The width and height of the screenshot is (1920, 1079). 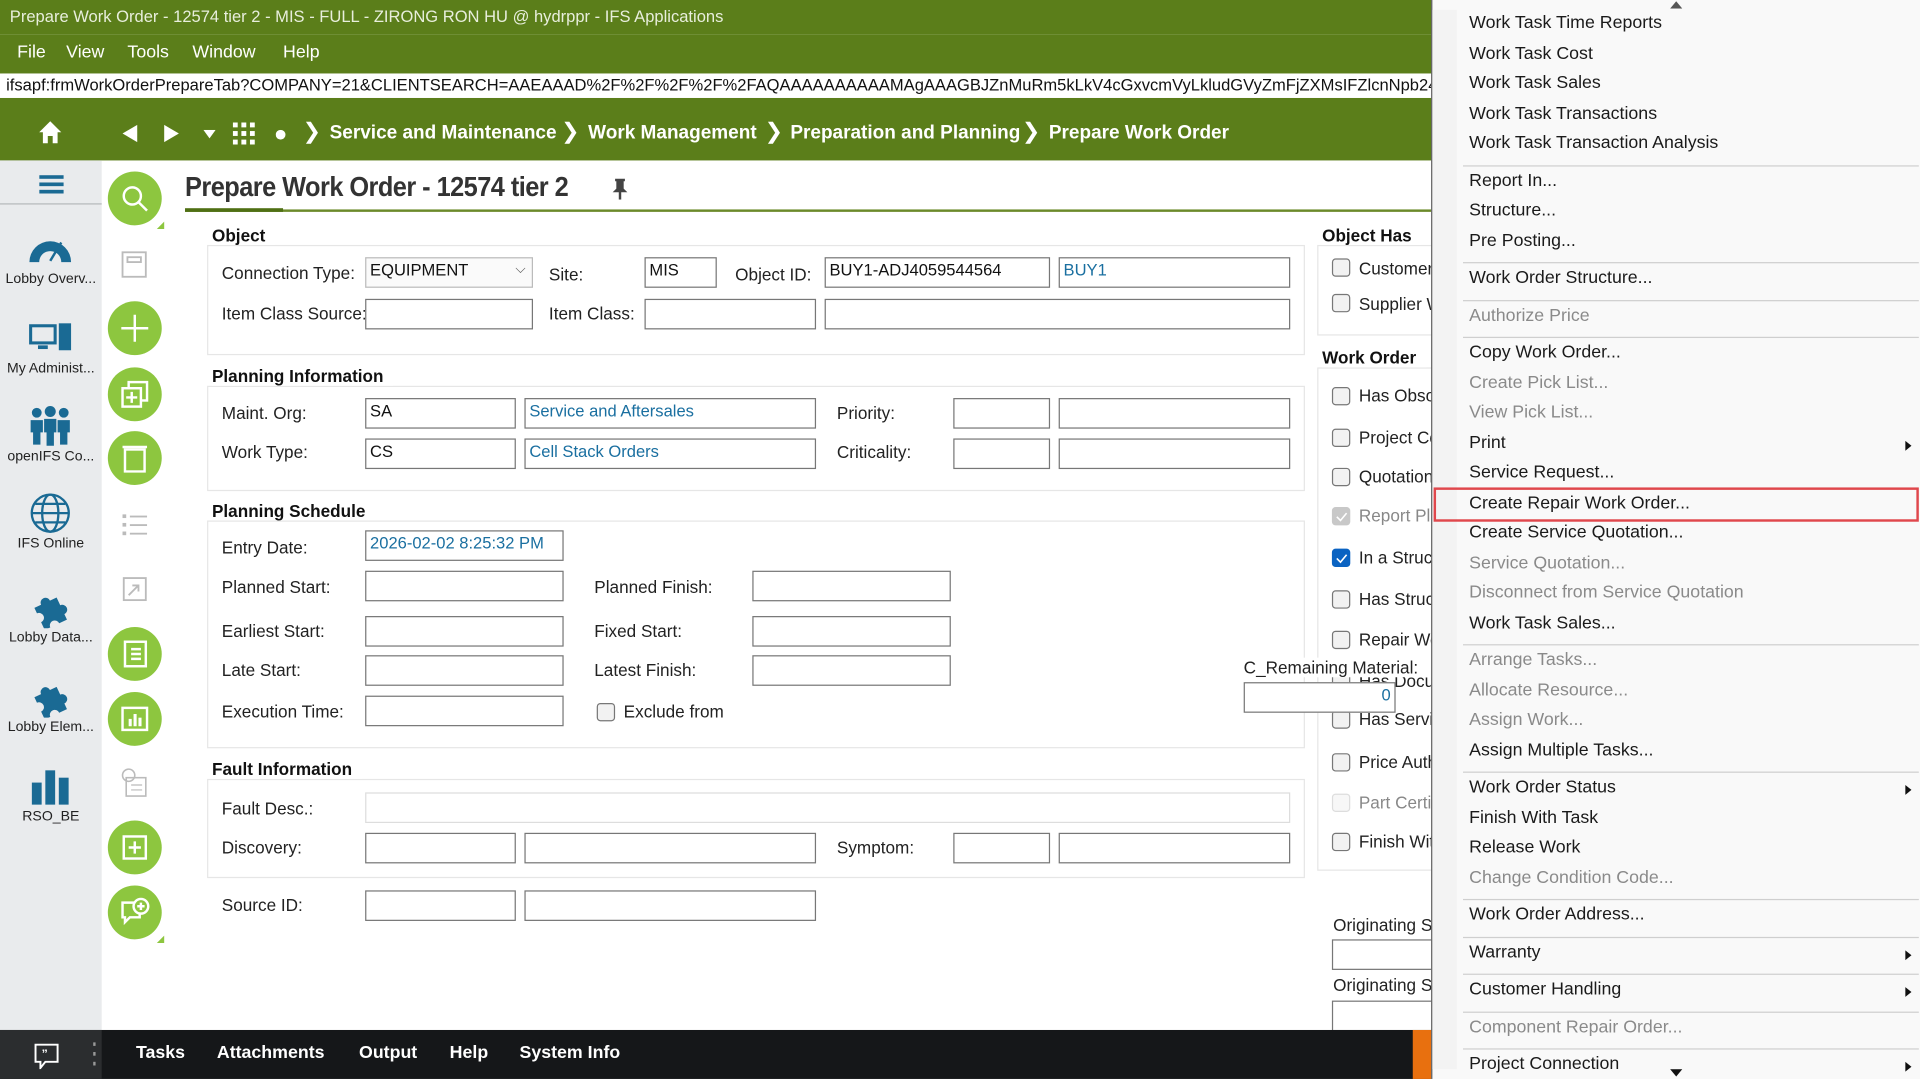 What do you see at coordinates (1319, 697) in the screenshot?
I see `remaining-material-input: 0` at bounding box center [1319, 697].